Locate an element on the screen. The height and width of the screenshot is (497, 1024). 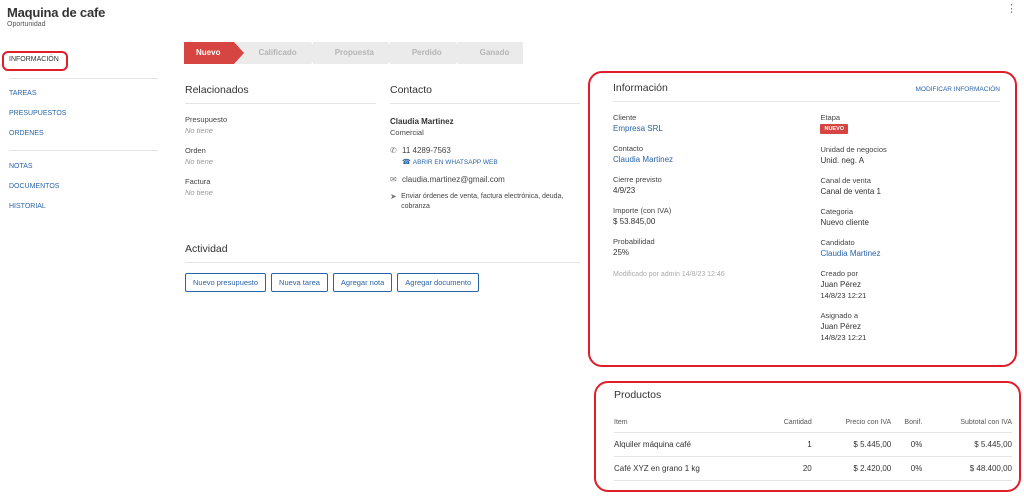
modified-note: Modificado por admin 14/8/23 12:46 is located at coordinates (669, 274).